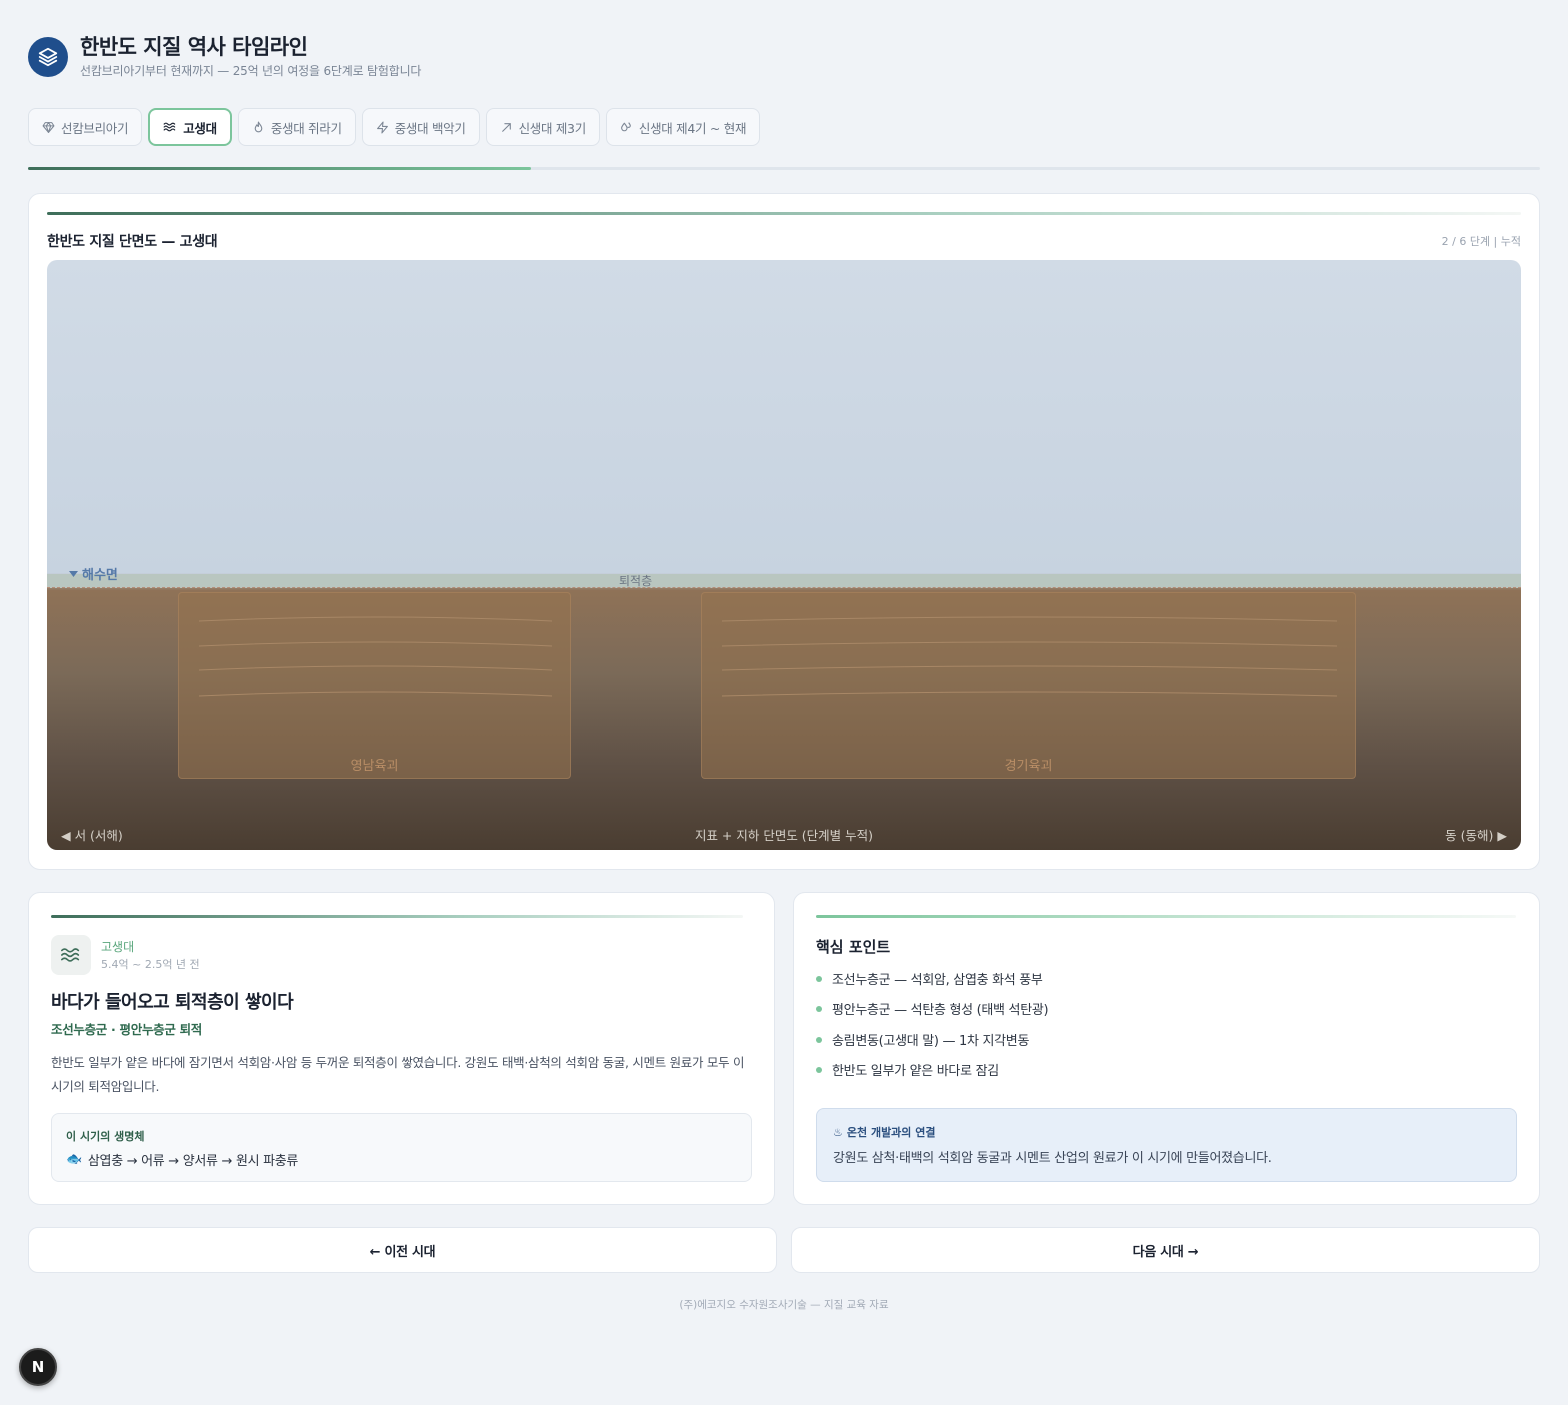 The width and height of the screenshot is (1568, 1405). Describe the element at coordinates (251, 71) in the screenshot. I see `app-subtitle: 선캄브리아기부터 현재까지 — 25억 년의 여정을 6단계로 탐험합니다` at that location.